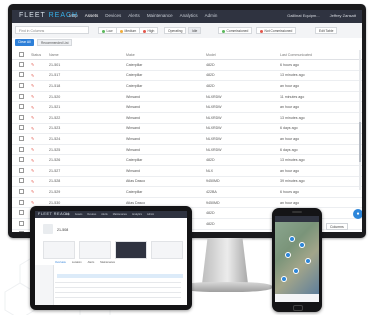 The image size is (372, 315). What do you see at coordinates (60, 262) in the screenshot?
I see `tab-overview: Overview` at bounding box center [60, 262].